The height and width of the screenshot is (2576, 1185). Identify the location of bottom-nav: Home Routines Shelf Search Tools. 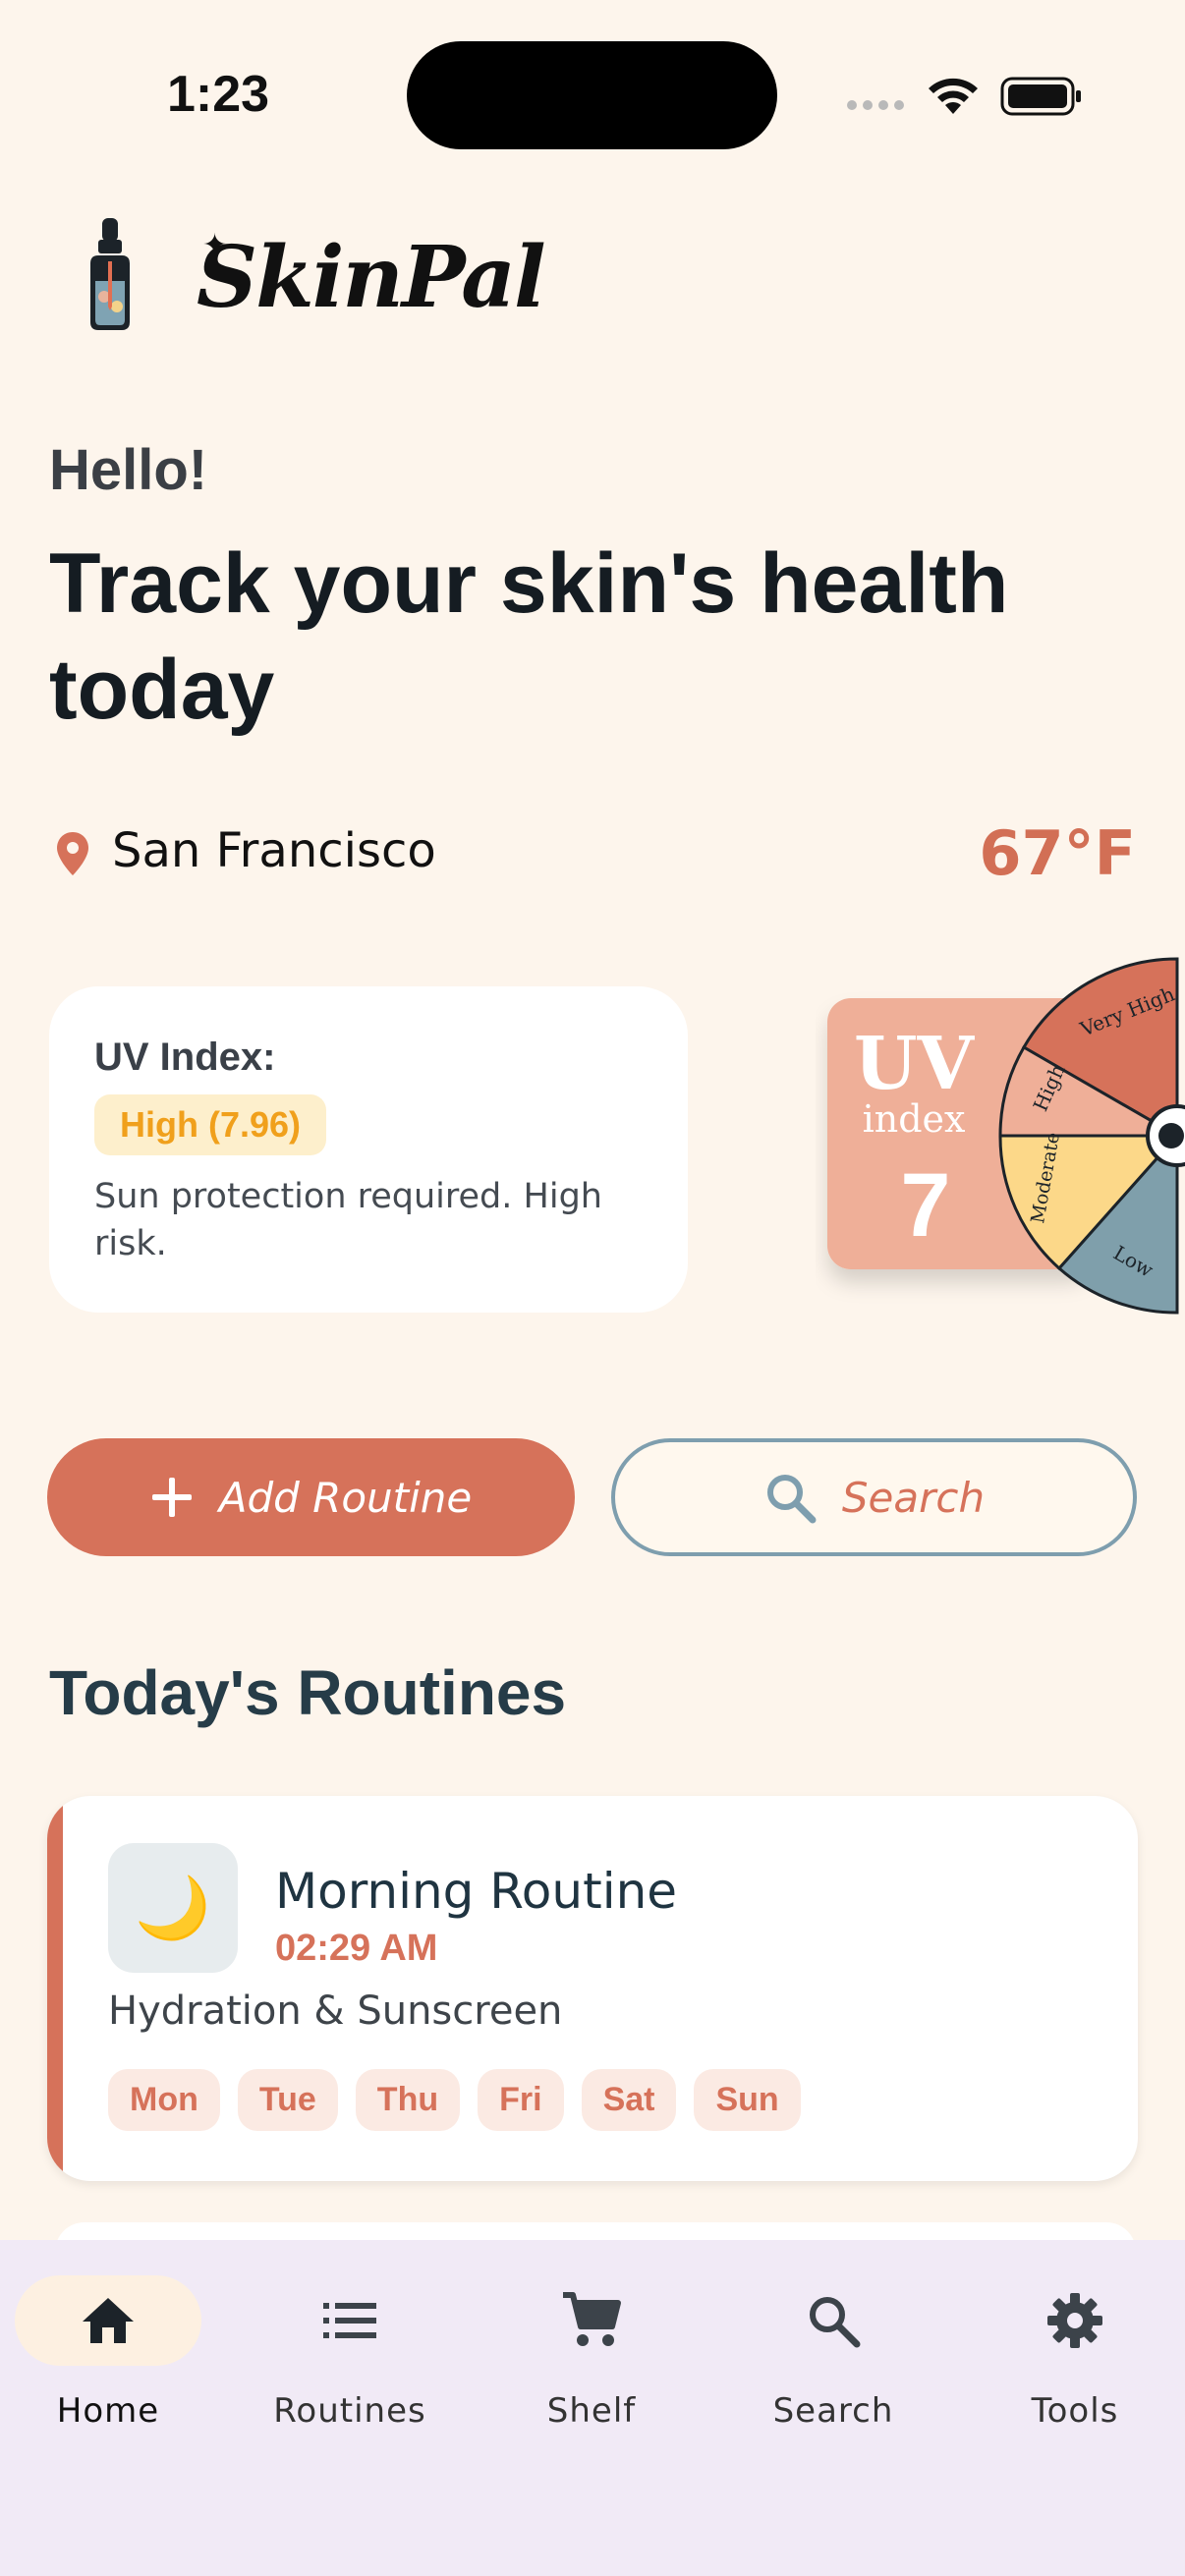
(592, 2408).